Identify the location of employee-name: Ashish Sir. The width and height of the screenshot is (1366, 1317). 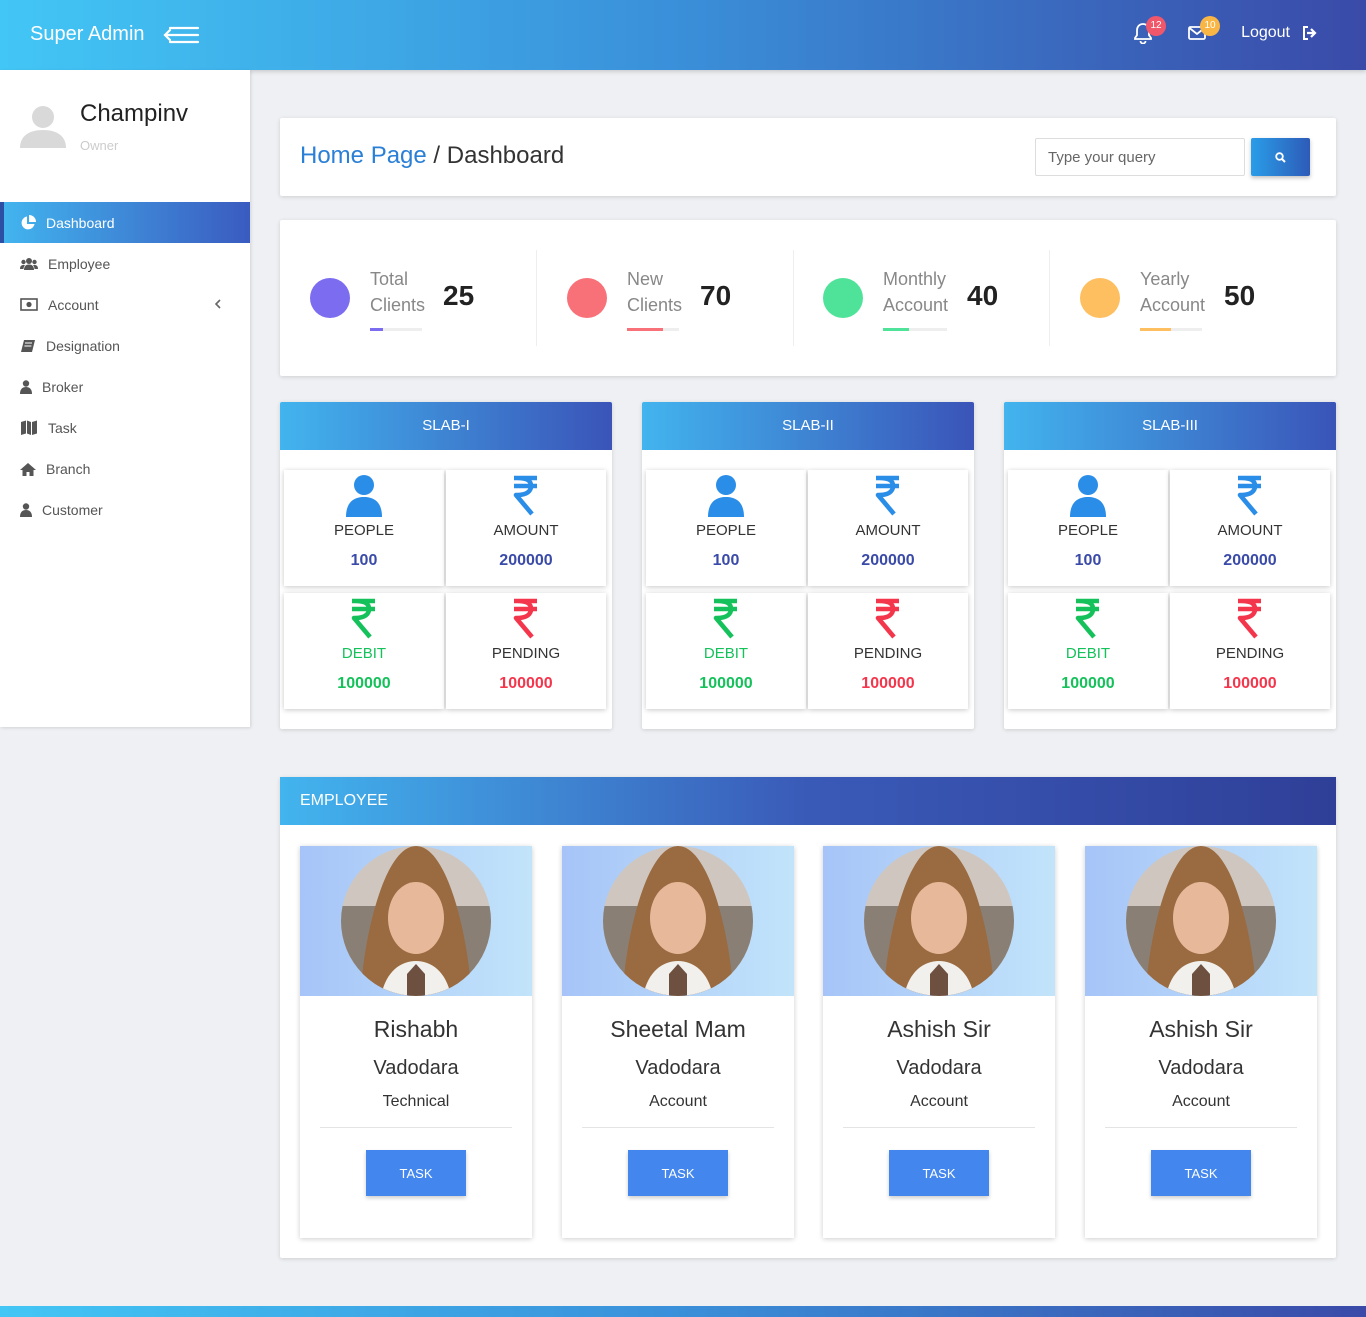
(1201, 1029).